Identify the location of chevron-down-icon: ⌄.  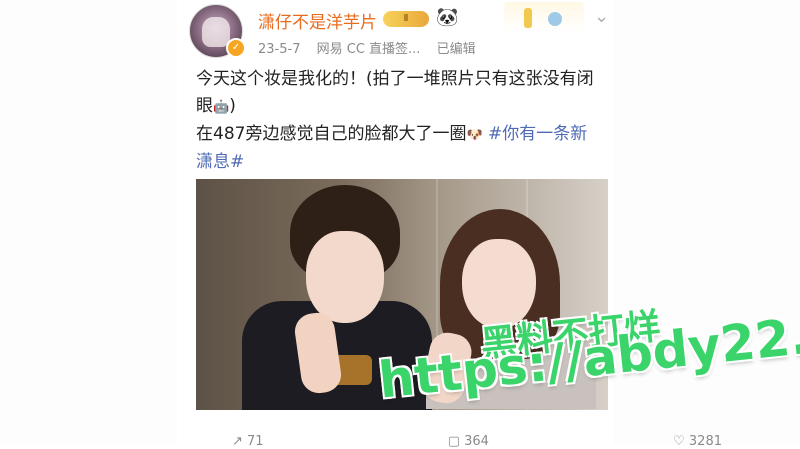
(601, 16).